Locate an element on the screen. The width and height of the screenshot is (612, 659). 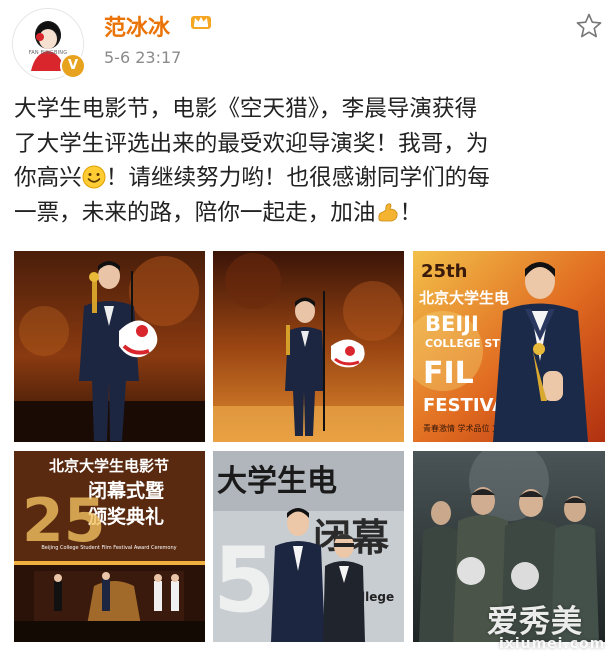
crown-icon is located at coordinates (201, 22).